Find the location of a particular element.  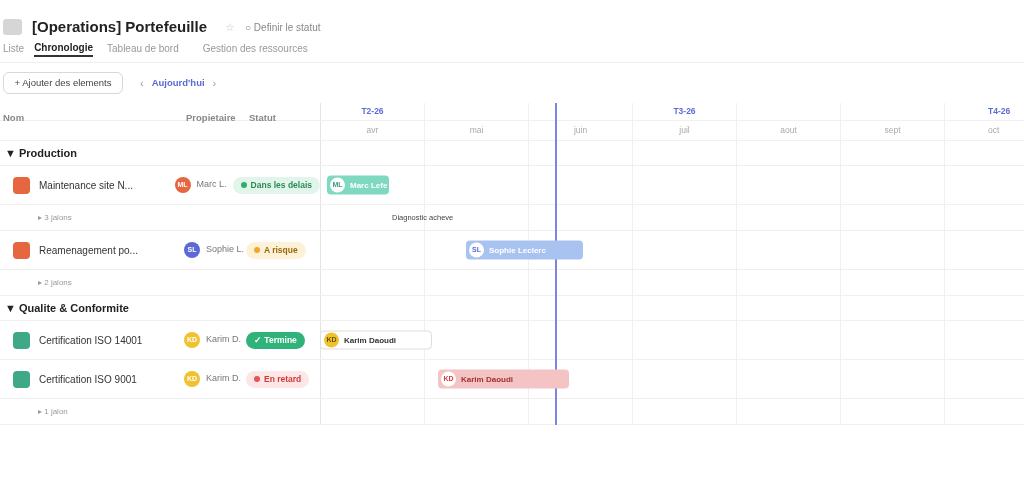

month-label: sept is located at coordinates (892, 130).